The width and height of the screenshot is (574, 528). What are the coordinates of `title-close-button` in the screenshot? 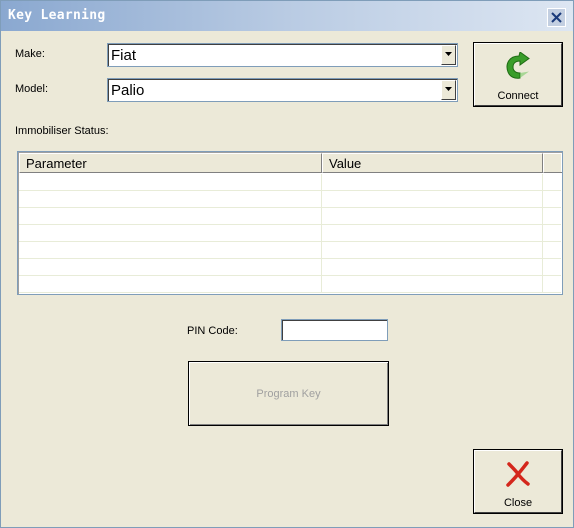 It's located at (556, 17).